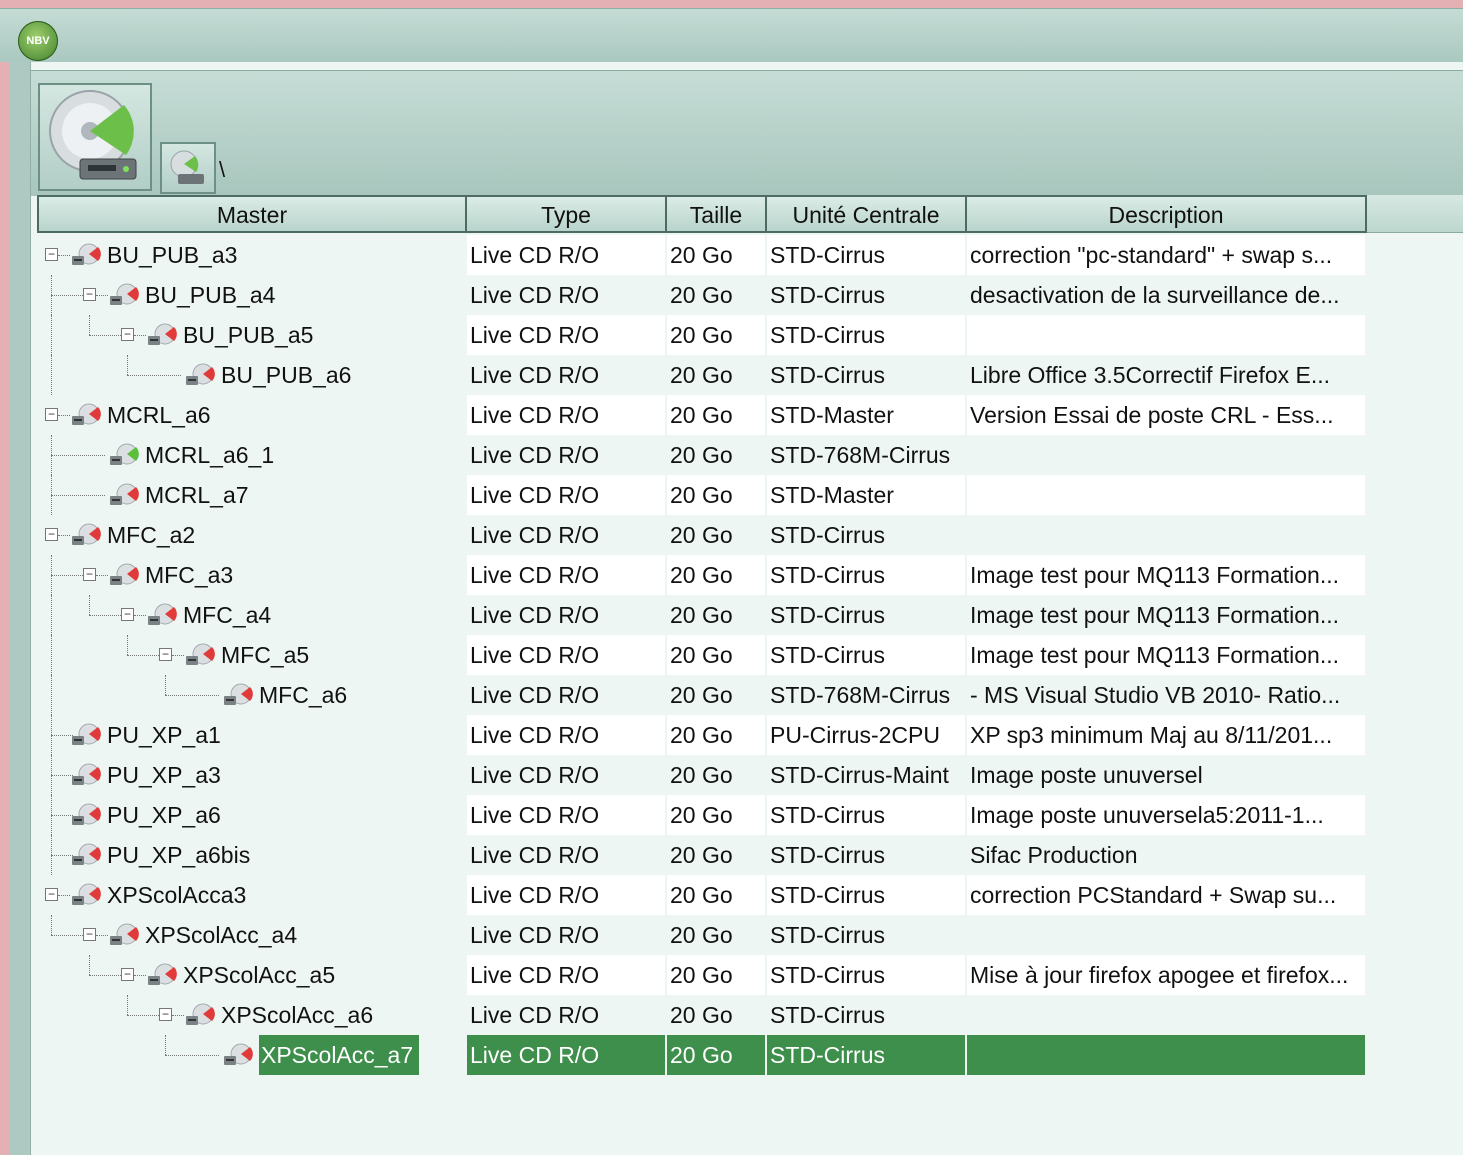 The width and height of the screenshot is (1463, 1155). What do you see at coordinates (297, 1015) in the screenshot?
I see `master-name: XPScolAcc_a6` at bounding box center [297, 1015].